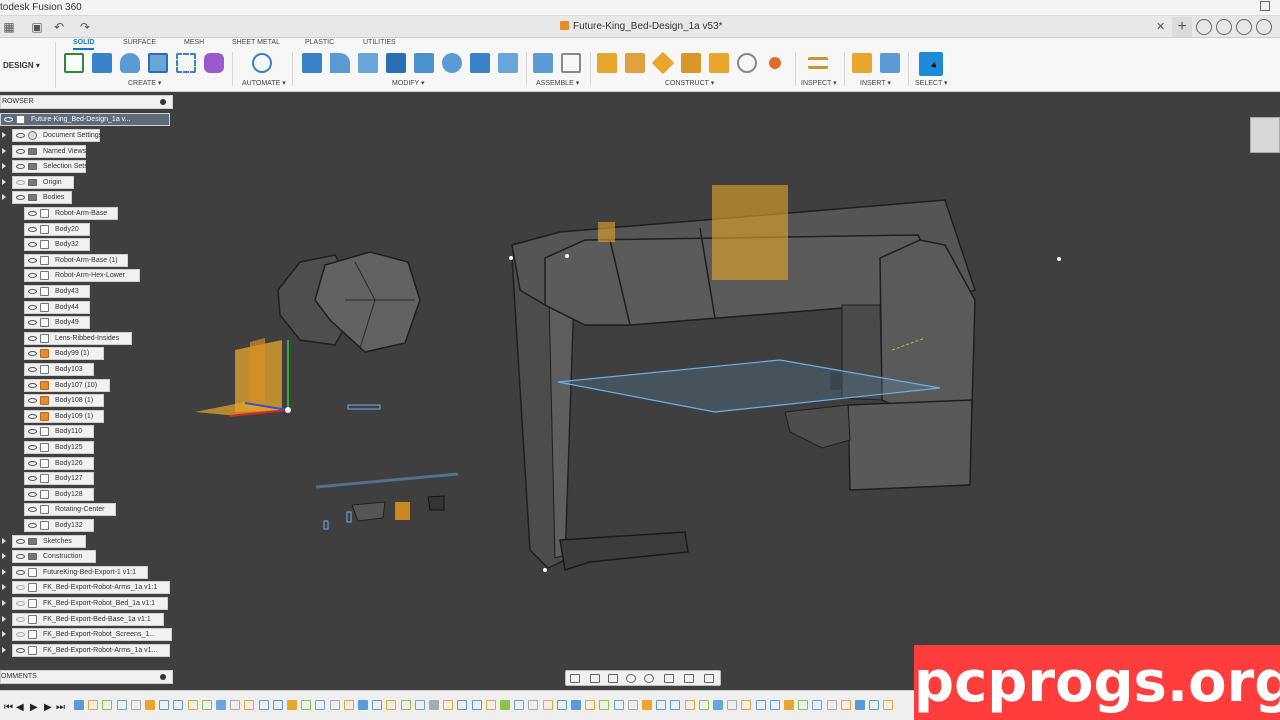  What do you see at coordinates (819, 83) in the screenshot?
I see `group-inspect: INSPECT ▾` at bounding box center [819, 83].